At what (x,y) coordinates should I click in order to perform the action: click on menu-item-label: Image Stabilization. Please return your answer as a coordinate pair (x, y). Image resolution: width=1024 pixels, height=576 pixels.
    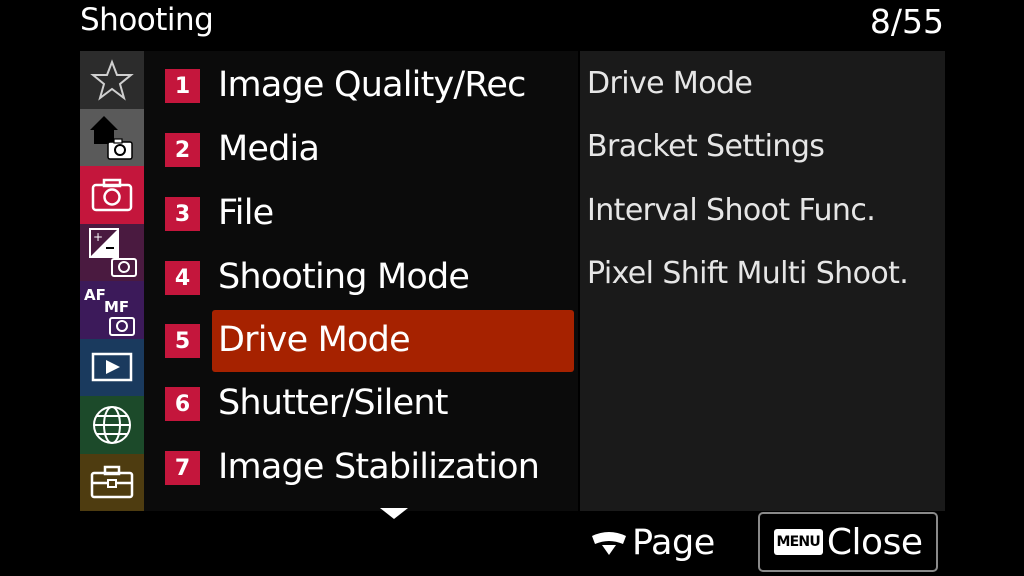
    Looking at the image, I should click on (379, 467).